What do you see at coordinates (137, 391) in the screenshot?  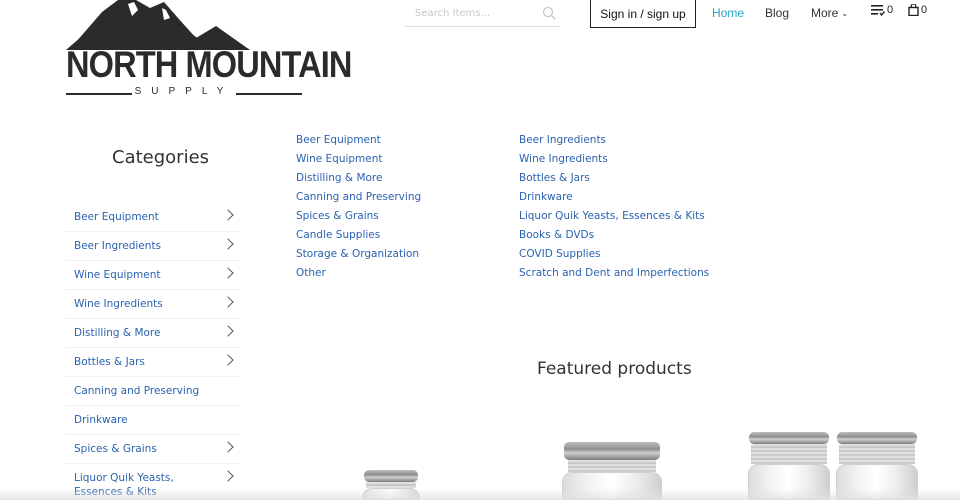 I see `sidebar-item-label: Canning and Preserving` at bounding box center [137, 391].